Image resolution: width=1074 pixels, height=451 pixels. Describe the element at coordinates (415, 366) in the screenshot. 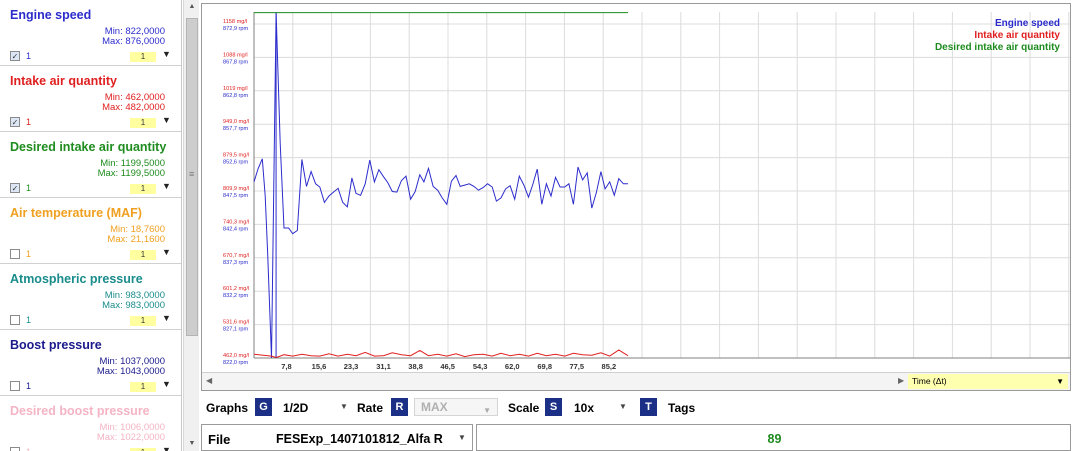

I see `x-tick-label: 38,8` at that location.